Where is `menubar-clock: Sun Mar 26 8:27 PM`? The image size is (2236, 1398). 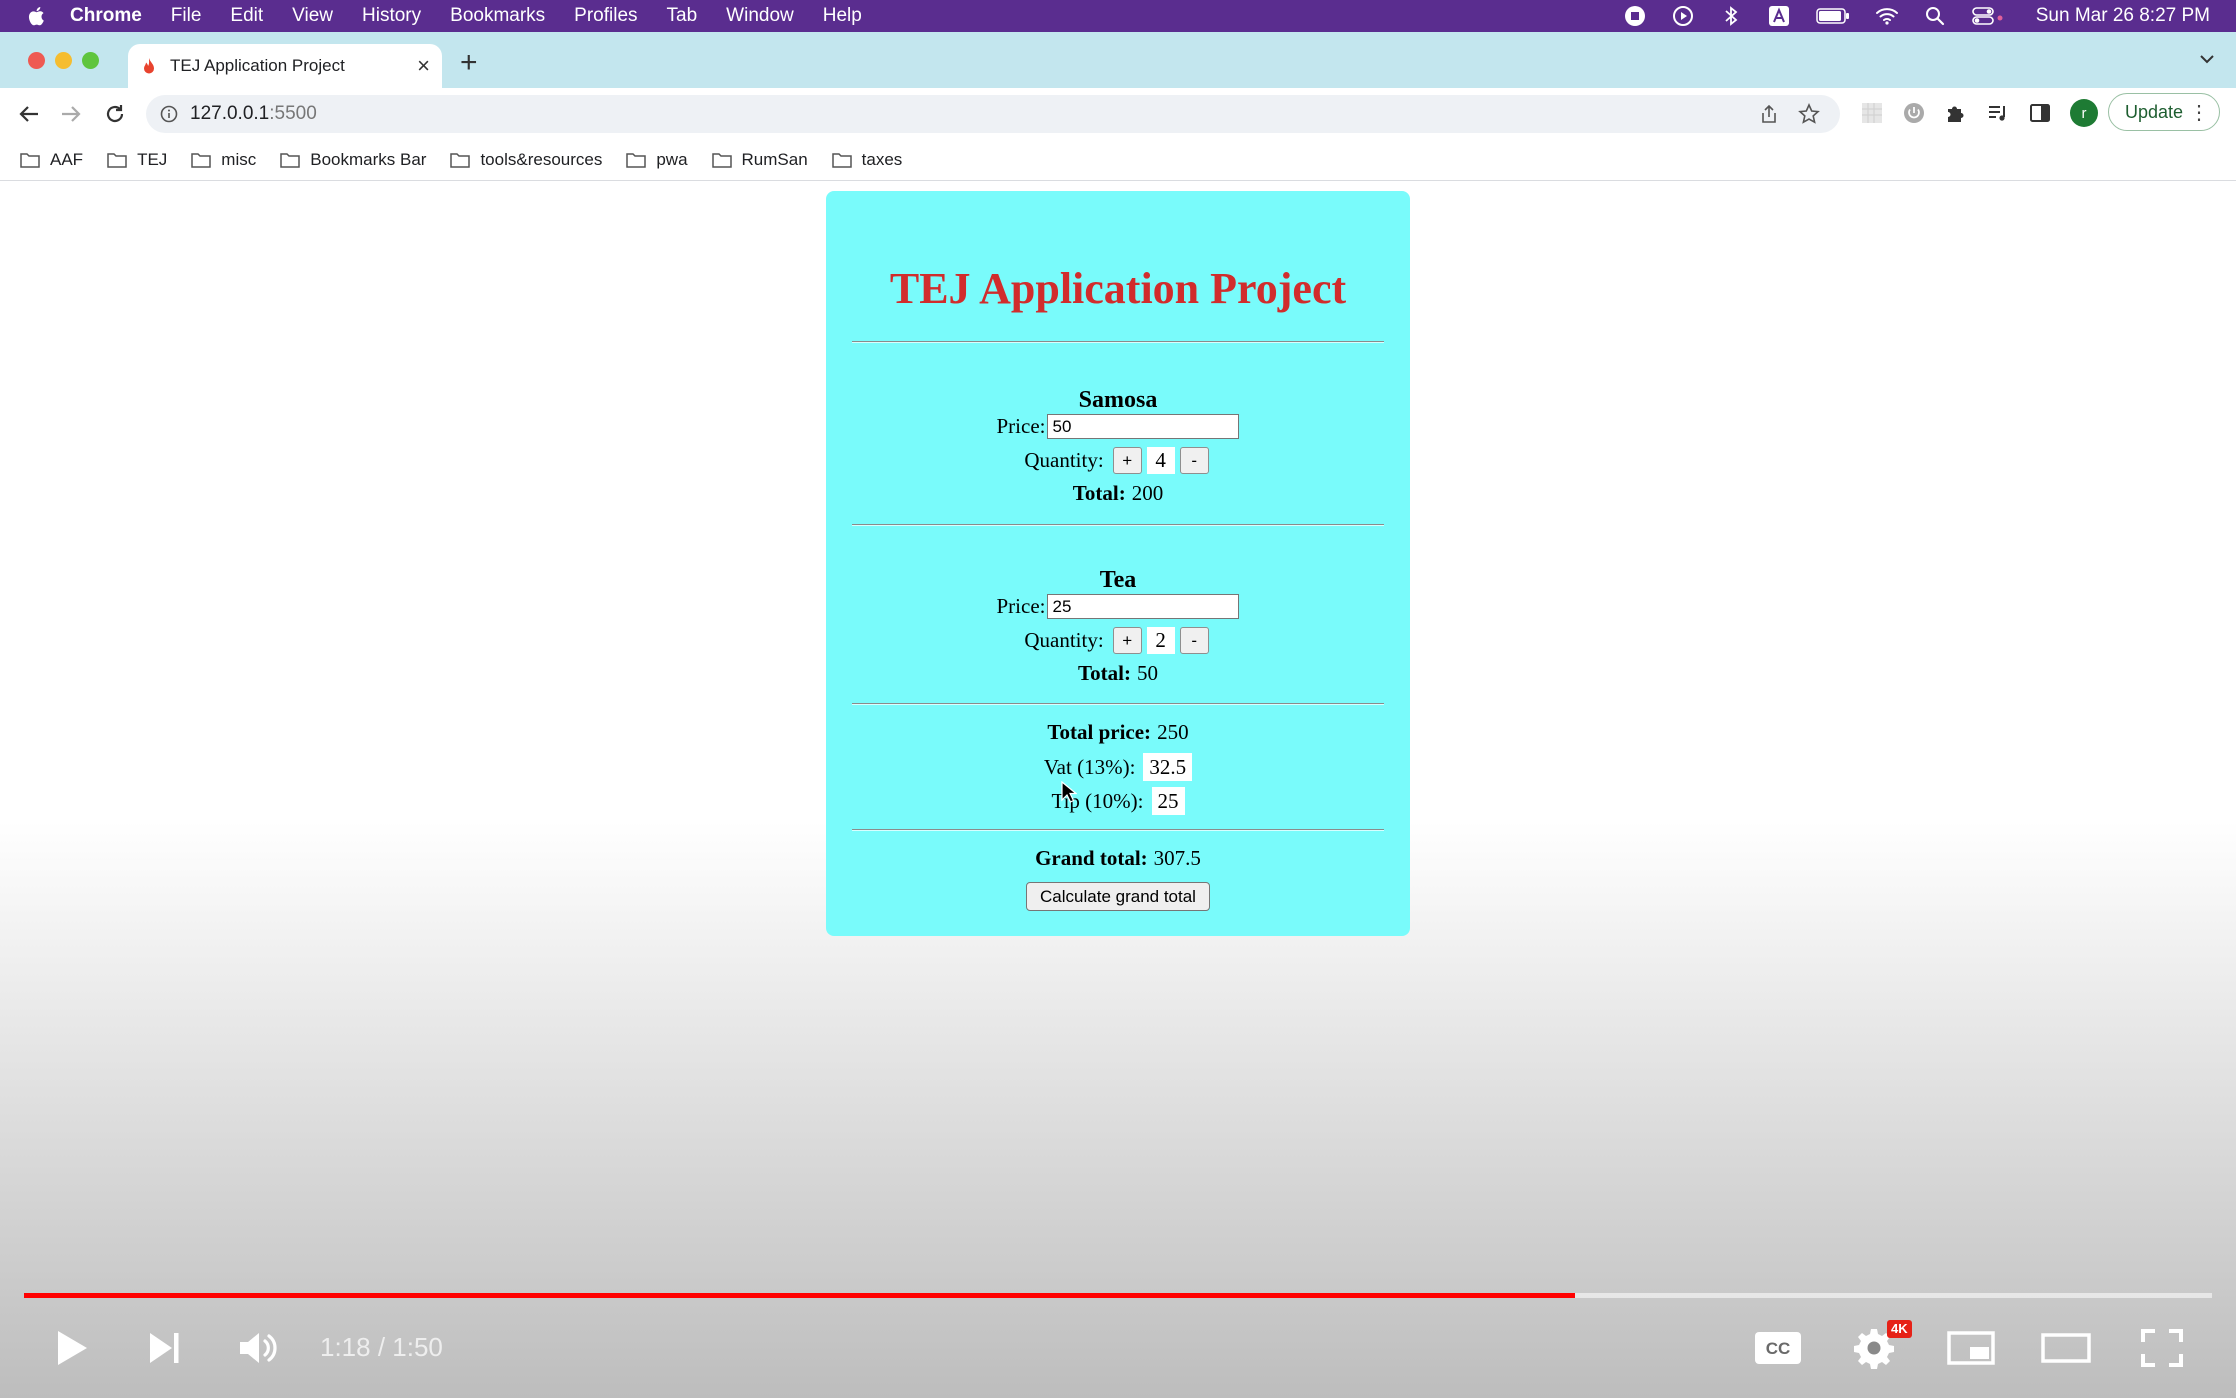 menubar-clock: Sun Mar 26 8:27 PM is located at coordinates (2123, 16).